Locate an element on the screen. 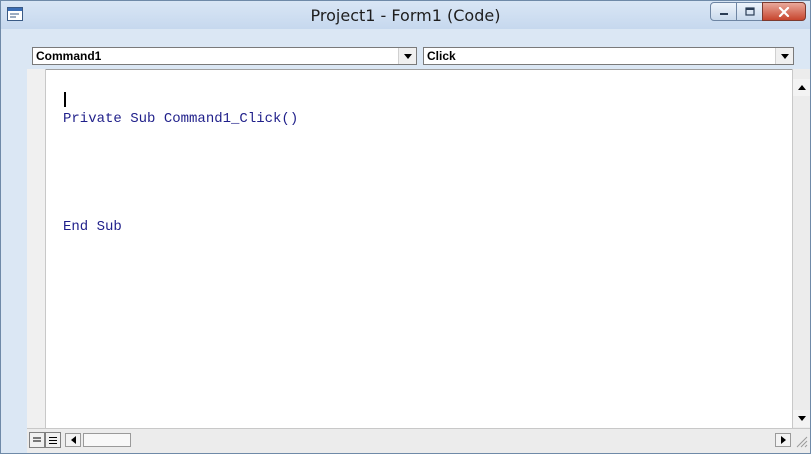  caption-buttons is located at coordinates (758, 12).